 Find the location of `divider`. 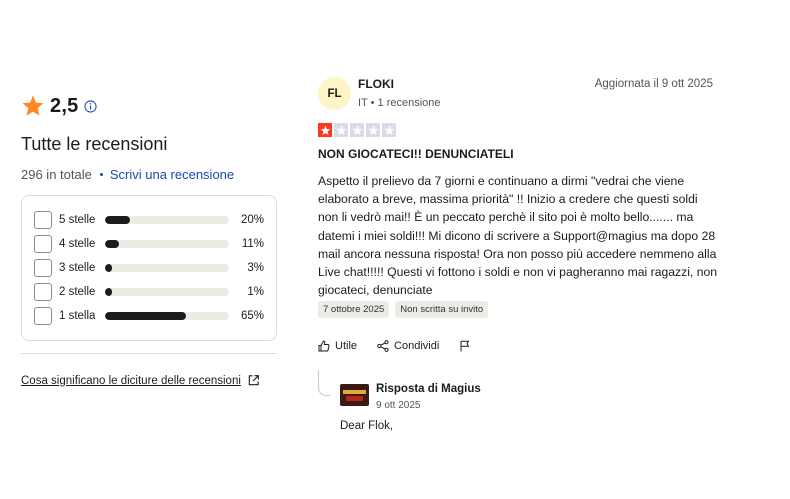

divider is located at coordinates (149, 353).